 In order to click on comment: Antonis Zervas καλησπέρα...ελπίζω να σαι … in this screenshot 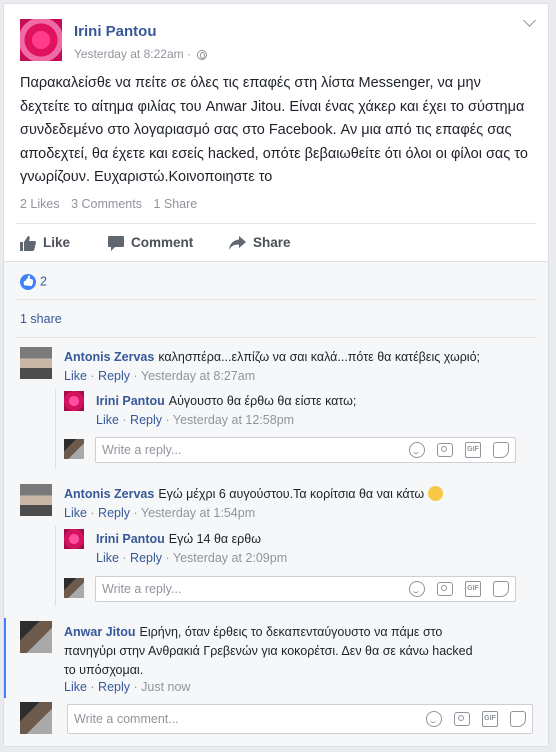, I will do `click(280, 367)`.